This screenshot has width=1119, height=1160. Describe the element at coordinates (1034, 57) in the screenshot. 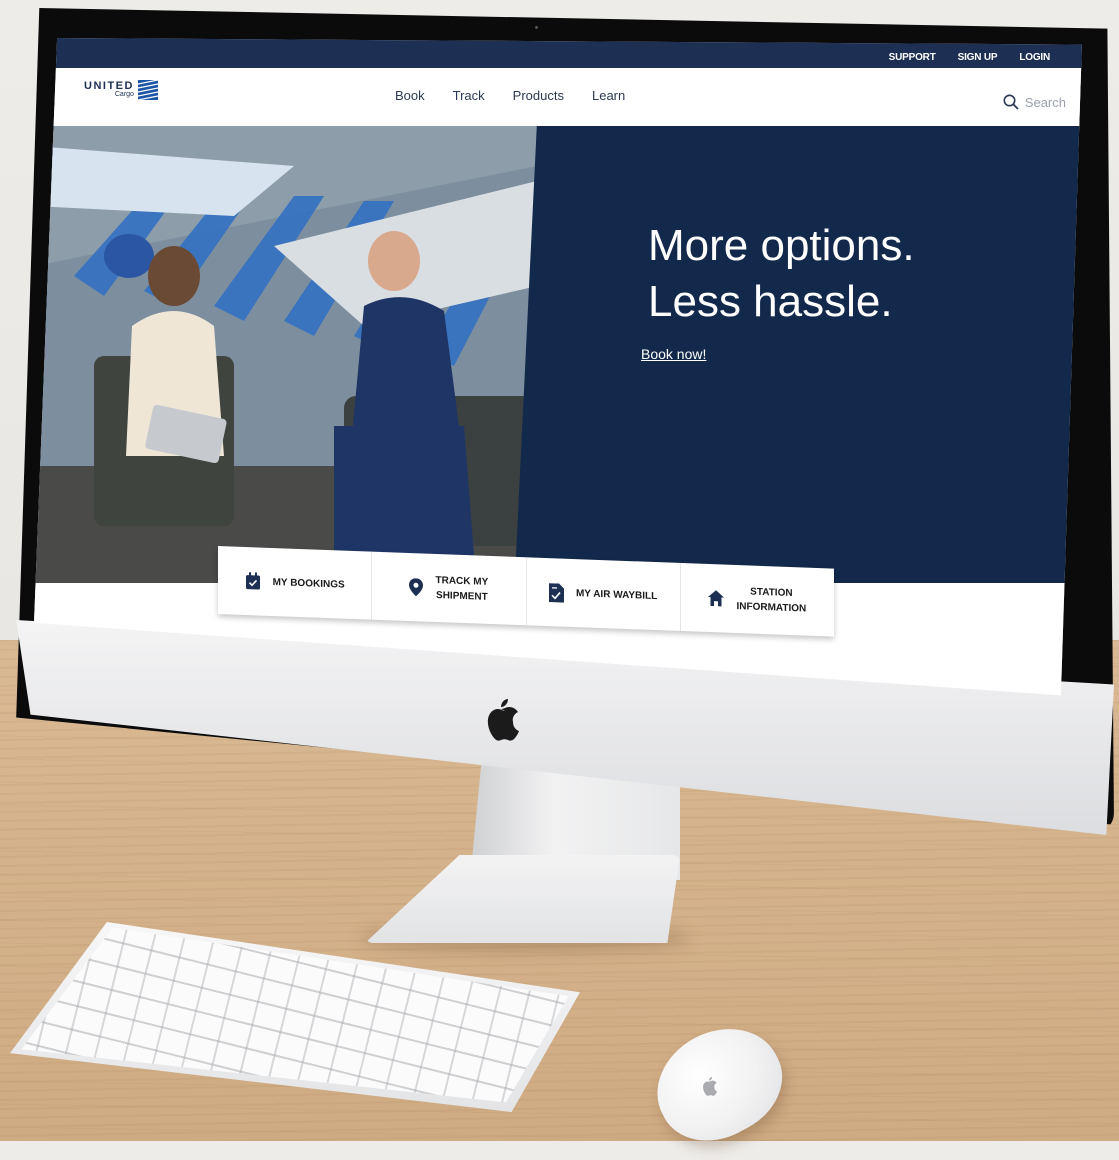

I see `login-link: LOGIN` at that location.